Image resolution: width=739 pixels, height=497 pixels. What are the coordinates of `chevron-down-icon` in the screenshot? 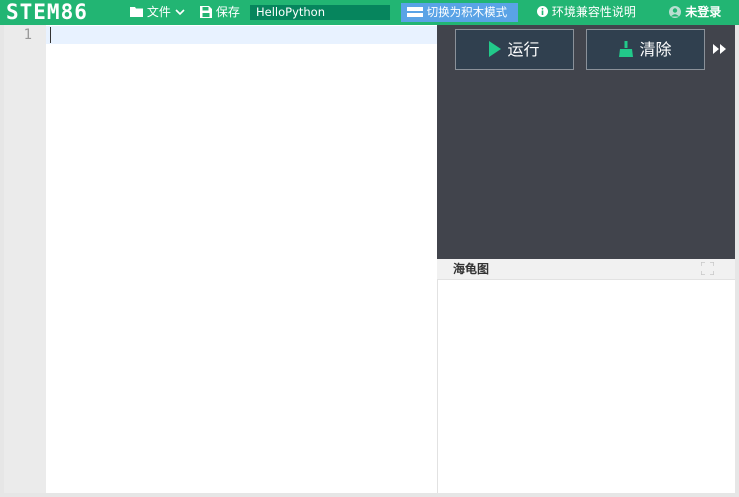 It's located at (180, 11).